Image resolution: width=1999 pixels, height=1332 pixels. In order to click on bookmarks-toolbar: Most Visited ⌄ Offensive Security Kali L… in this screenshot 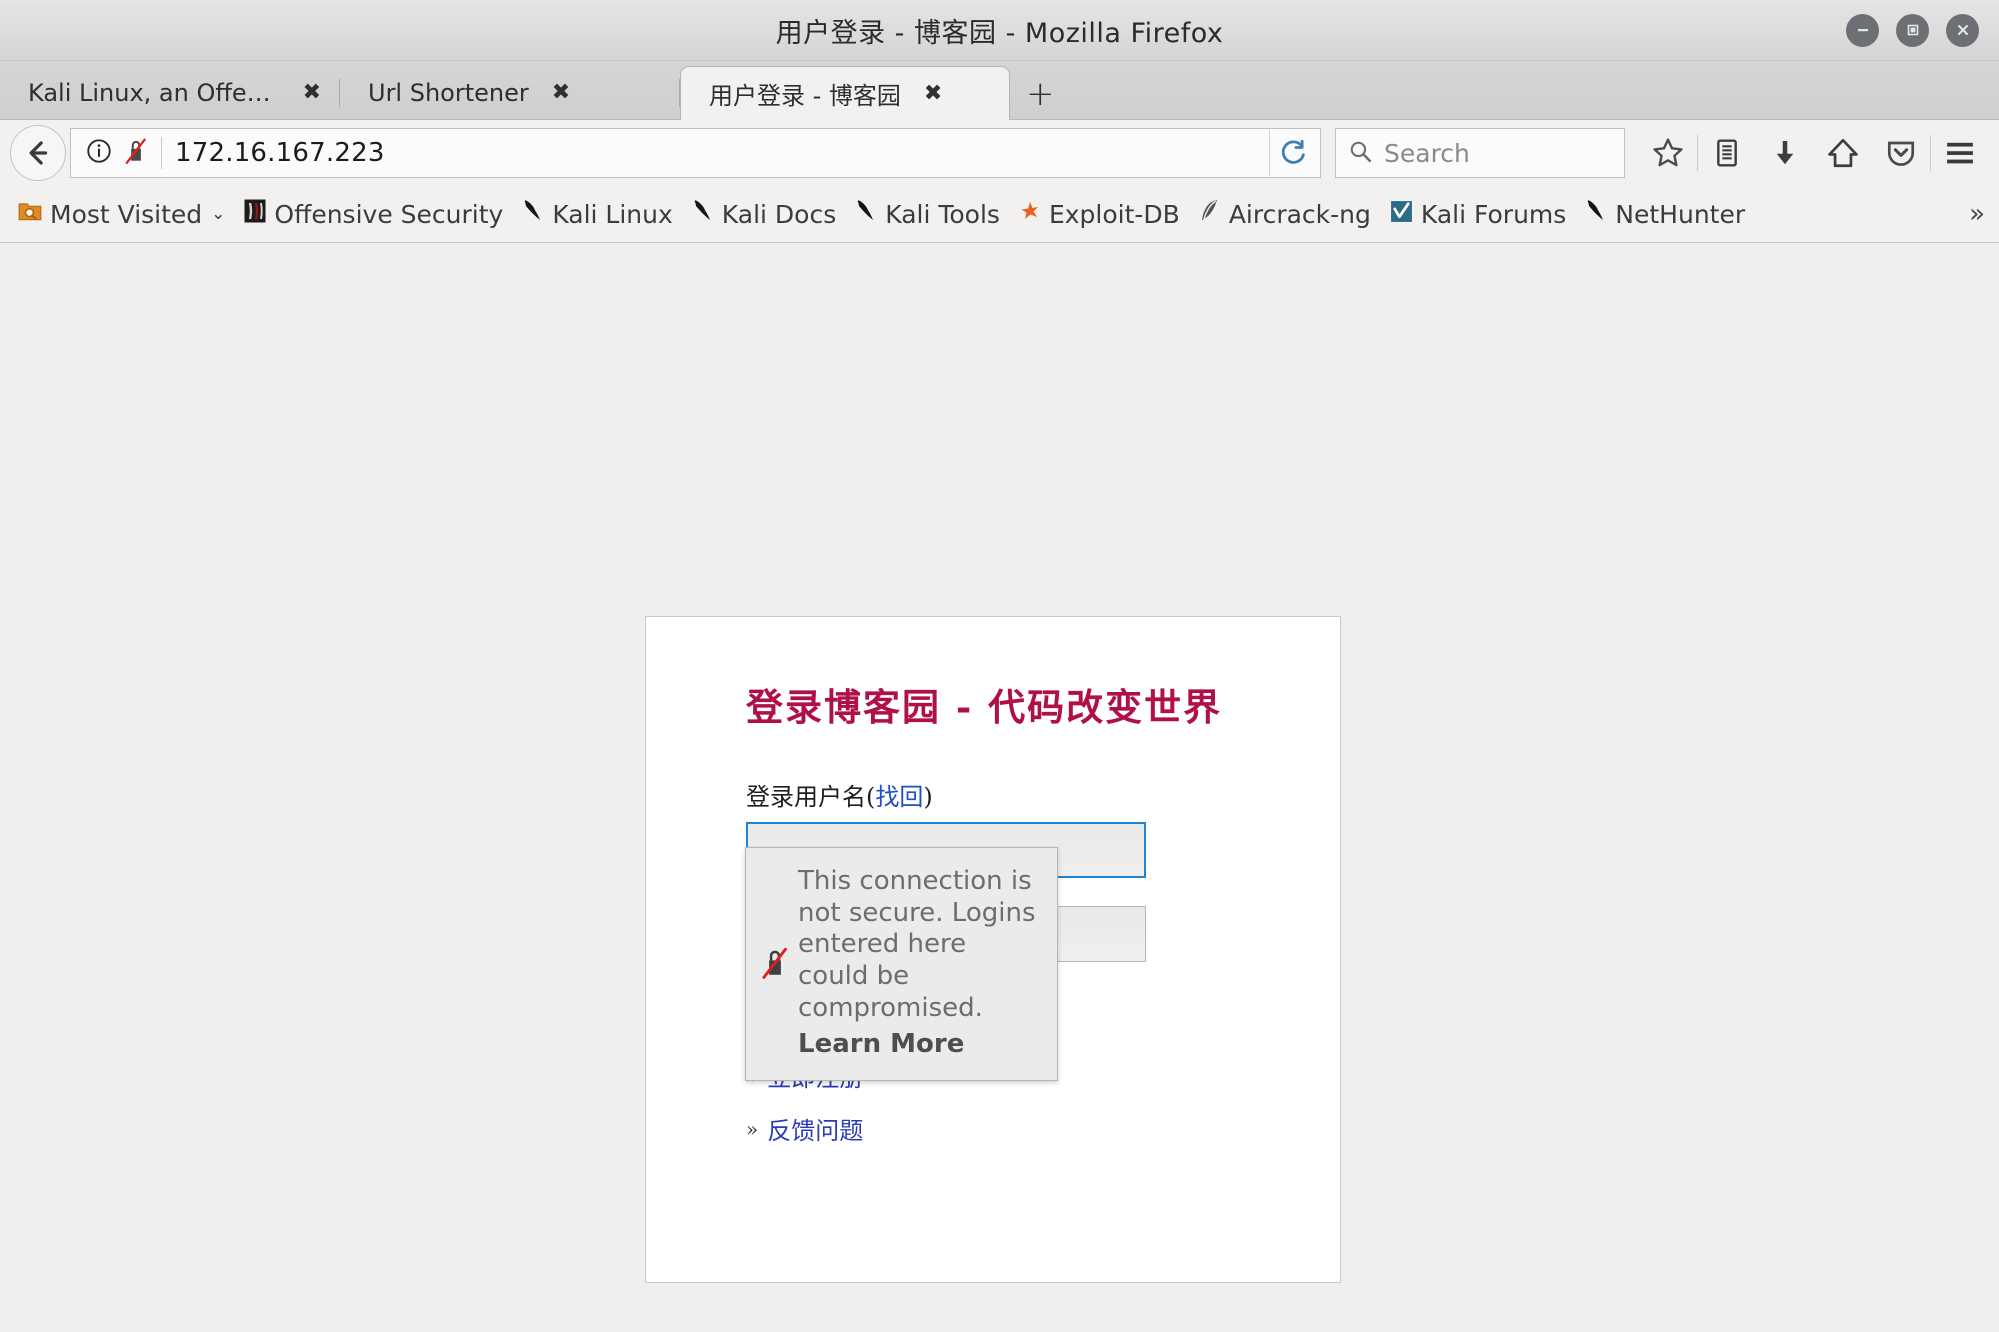, I will do `click(999, 214)`.